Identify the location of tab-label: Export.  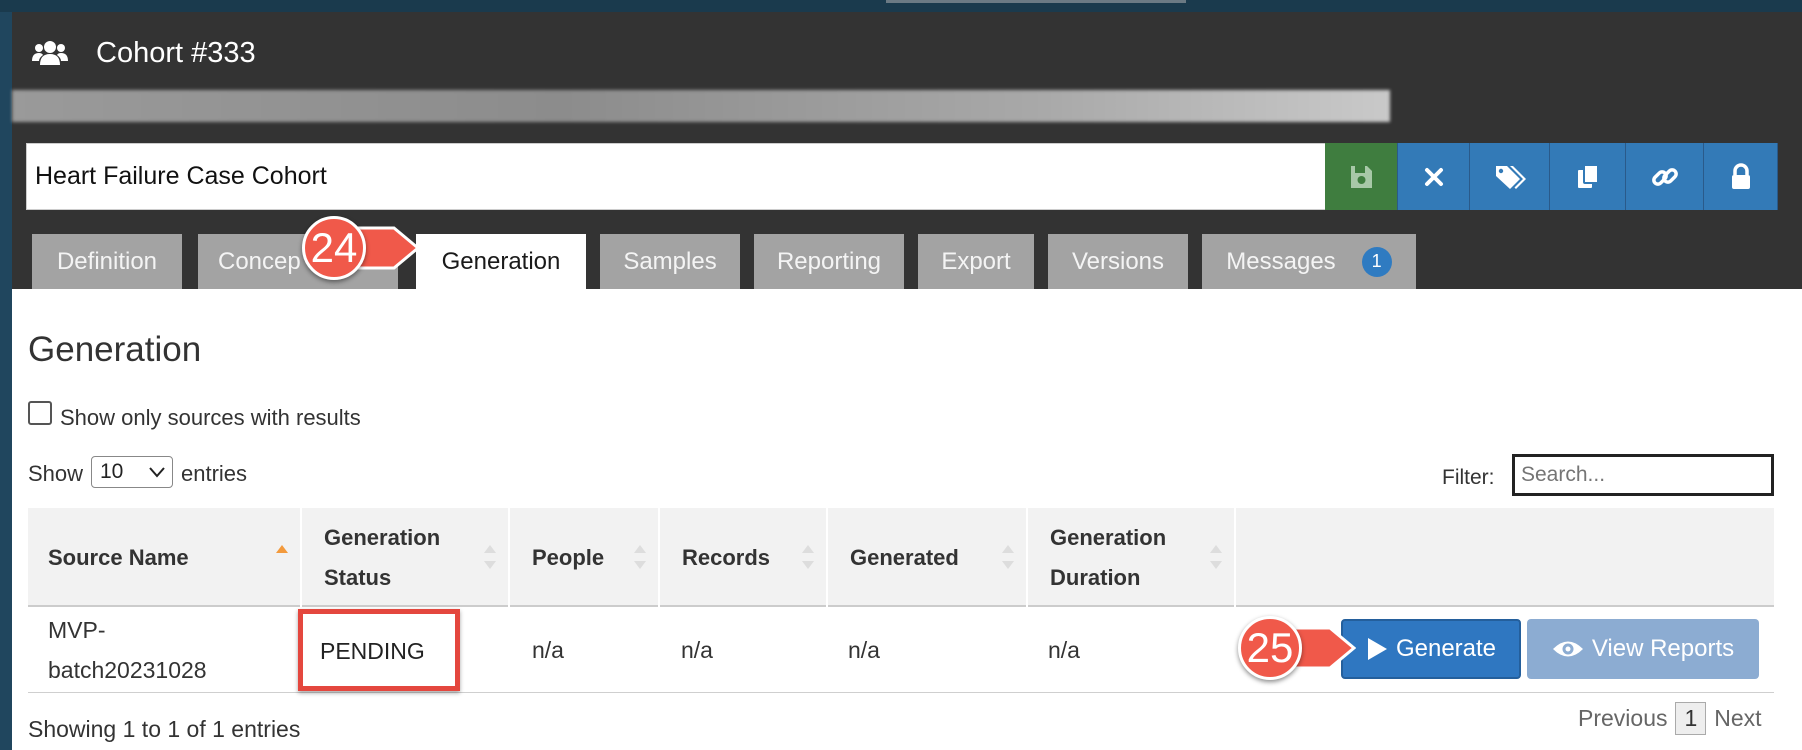
(976, 261).